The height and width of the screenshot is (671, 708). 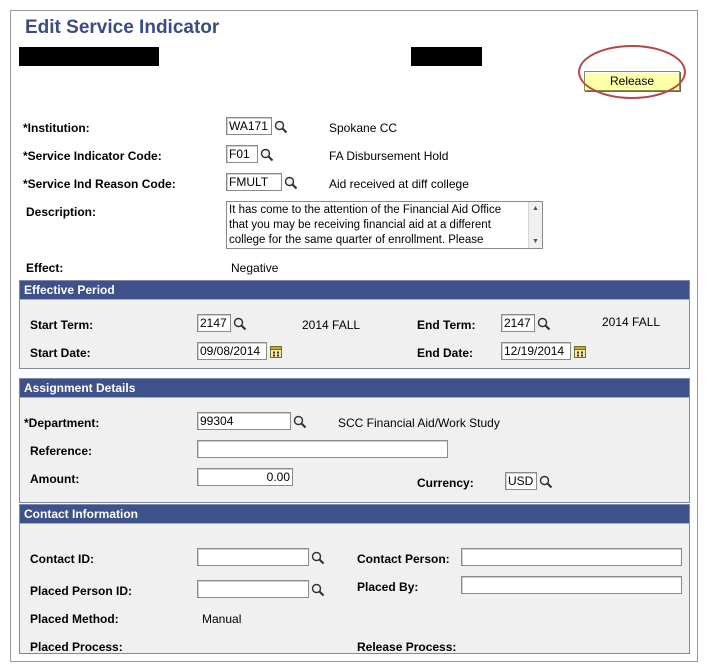 What do you see at coordinates (61, 451) in the screenshot?
I see `reference-label: Reference:` at bounding box center [61, 451].